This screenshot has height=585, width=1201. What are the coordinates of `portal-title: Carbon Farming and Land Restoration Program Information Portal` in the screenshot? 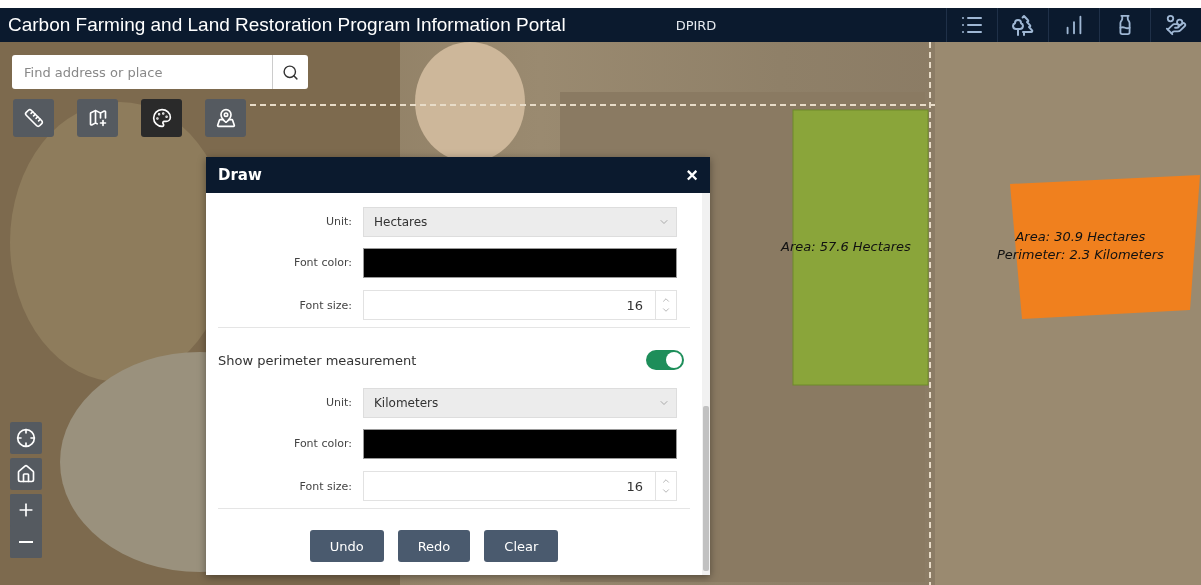 It's located at (287, 25).